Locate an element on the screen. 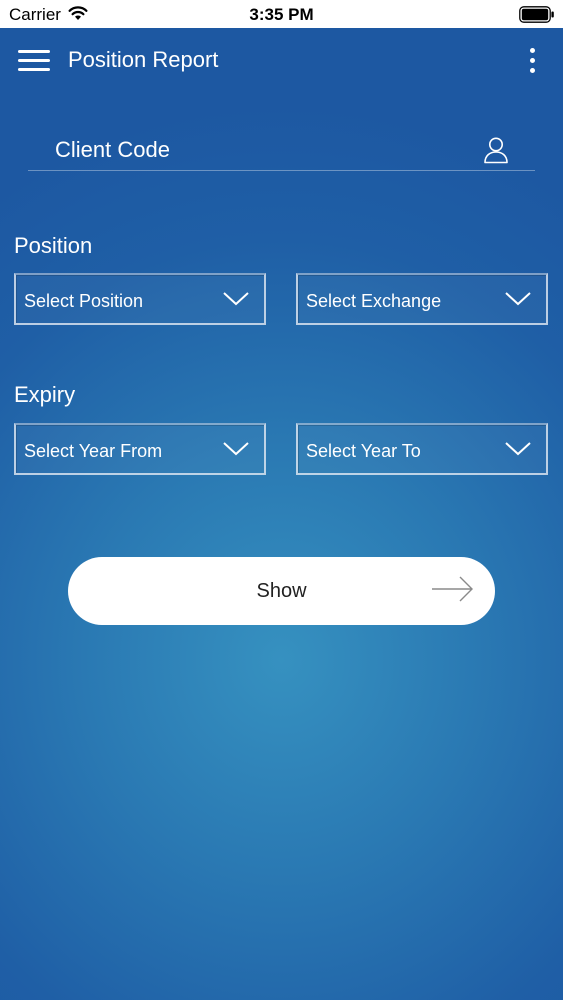  page-title: Position Report is located at coordinates (143, 59).